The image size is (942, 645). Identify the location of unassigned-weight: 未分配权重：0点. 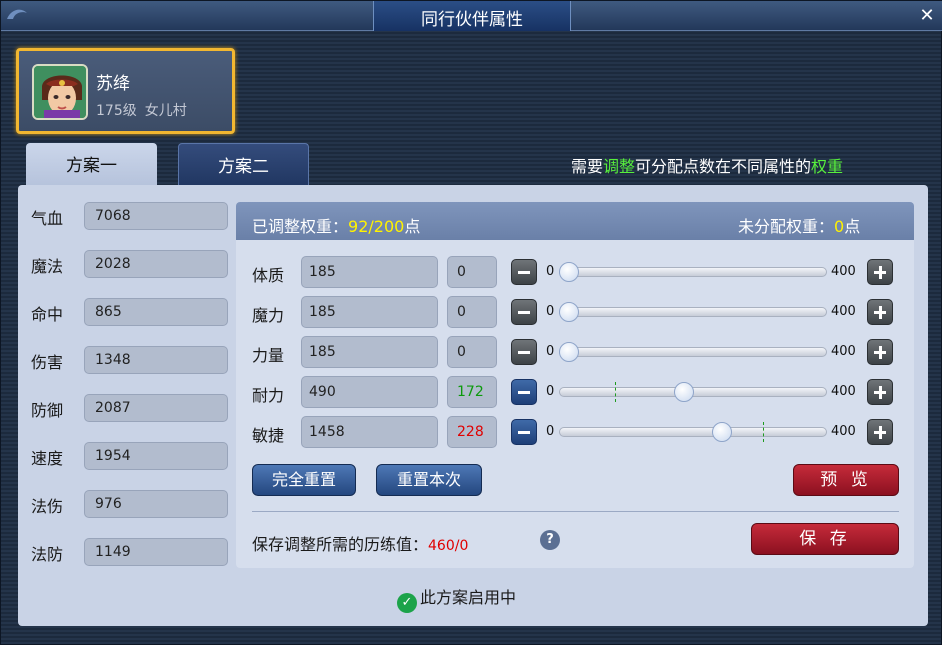
(799, 225).